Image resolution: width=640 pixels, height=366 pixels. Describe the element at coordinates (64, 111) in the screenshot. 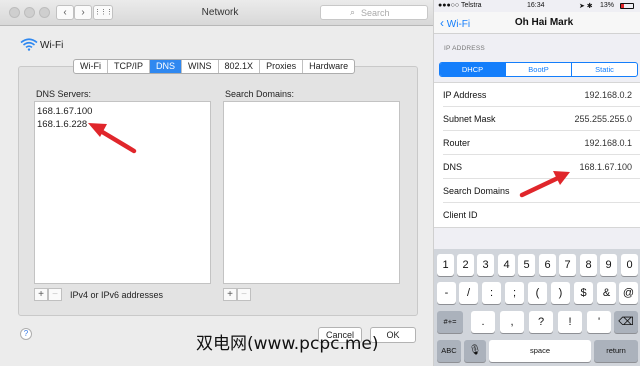

I see `dns-server-entry: 168.1.67.100` at that location.